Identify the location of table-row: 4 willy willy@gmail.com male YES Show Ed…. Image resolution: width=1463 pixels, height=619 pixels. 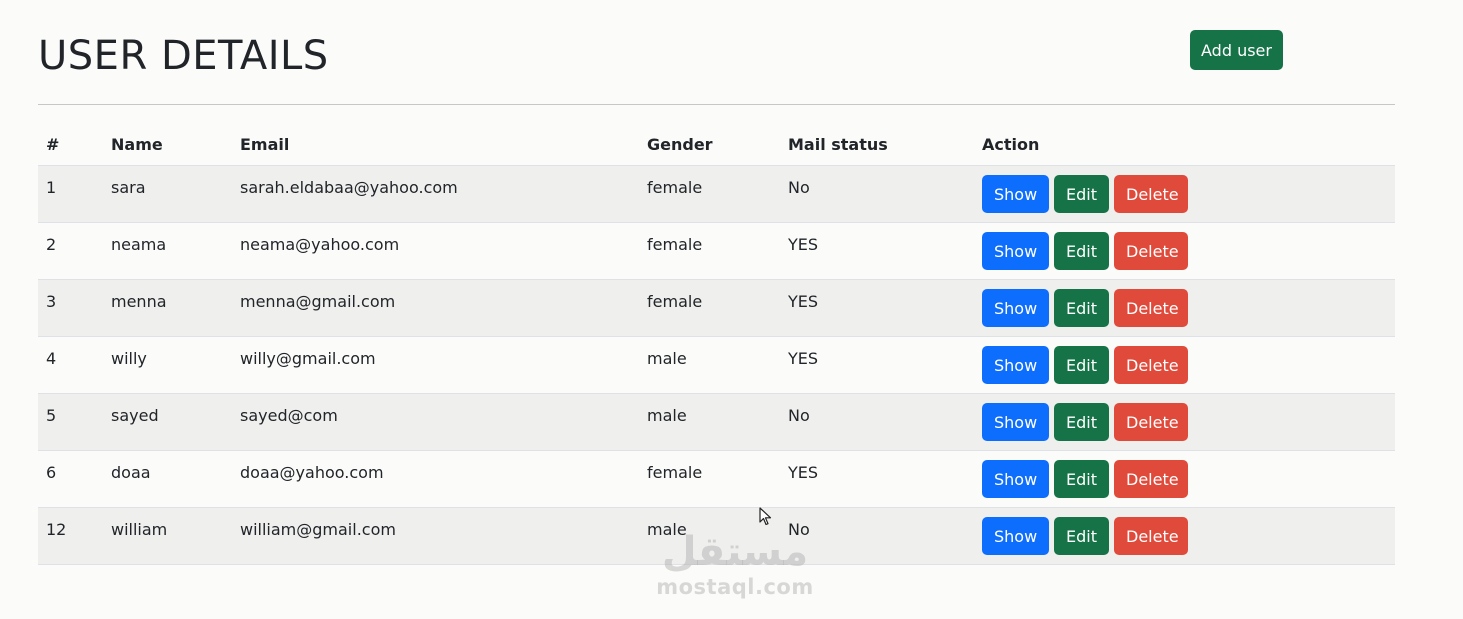
(716, 365).